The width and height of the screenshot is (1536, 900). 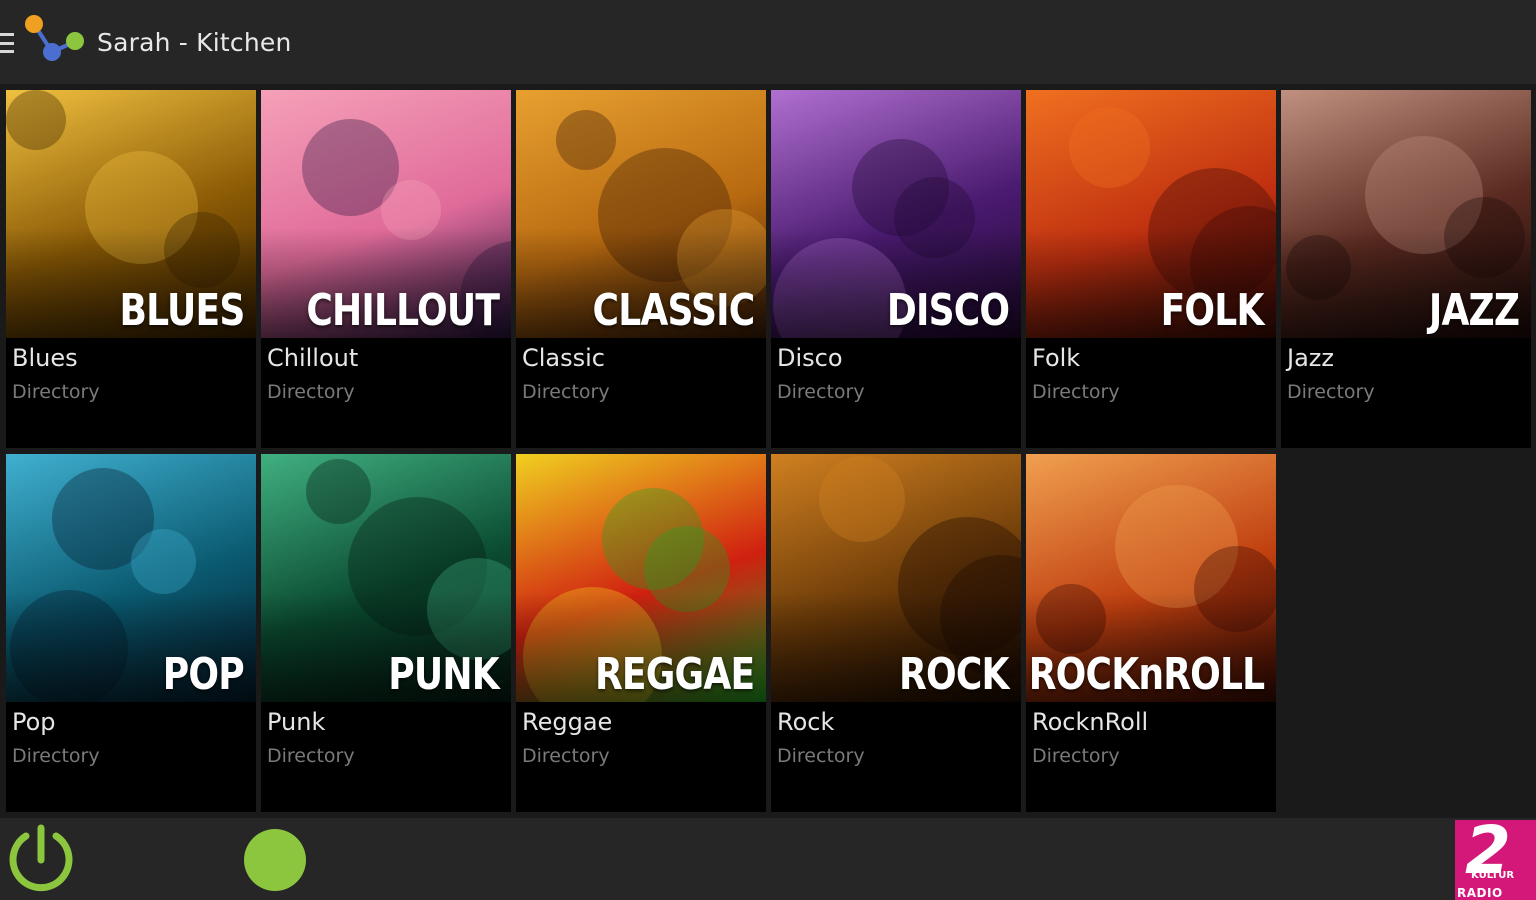 I want to click on genre-art-label: BLUES, so click(x=181, y=310).